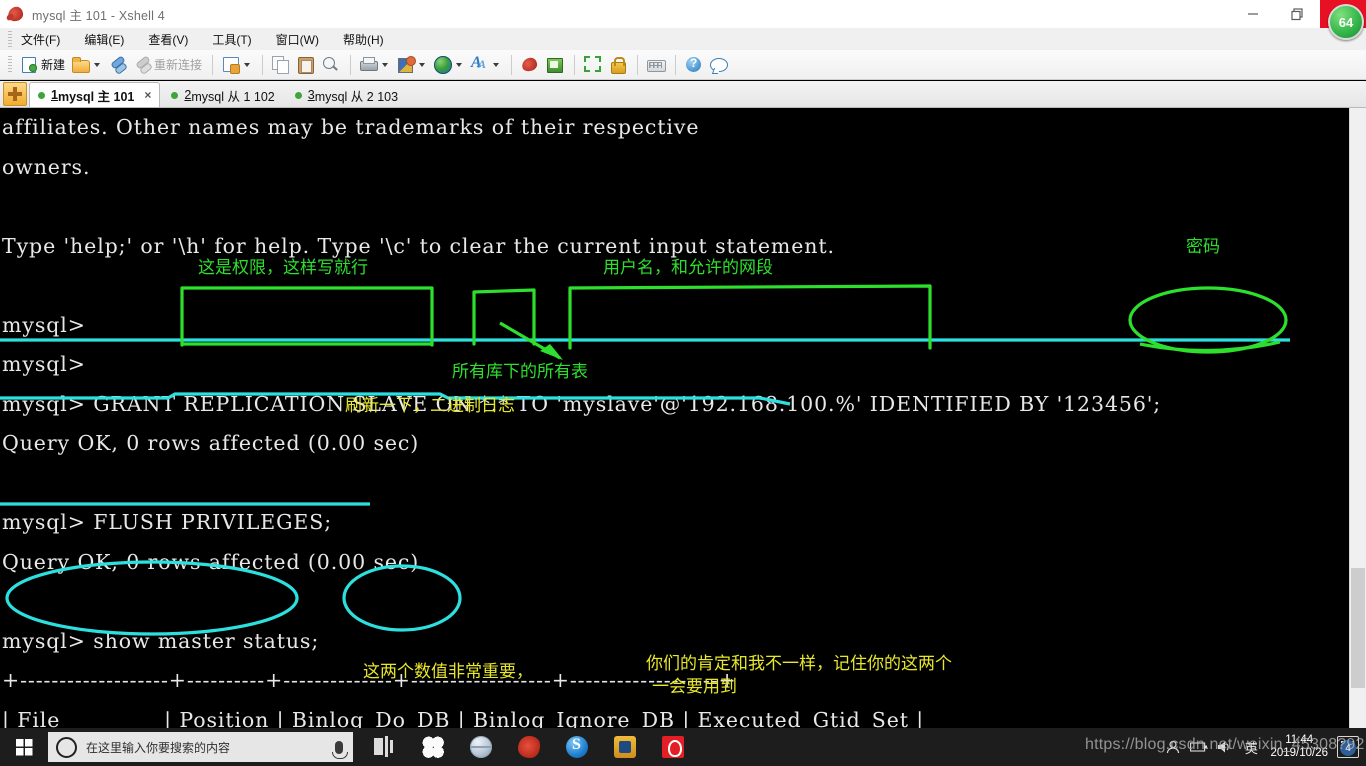 Image resolution: width=1366 pixels, height=766 pixels. Describe the element at coordinates (1358, 628) in the screenshot. I see `scrollbar-thumb` at that location.